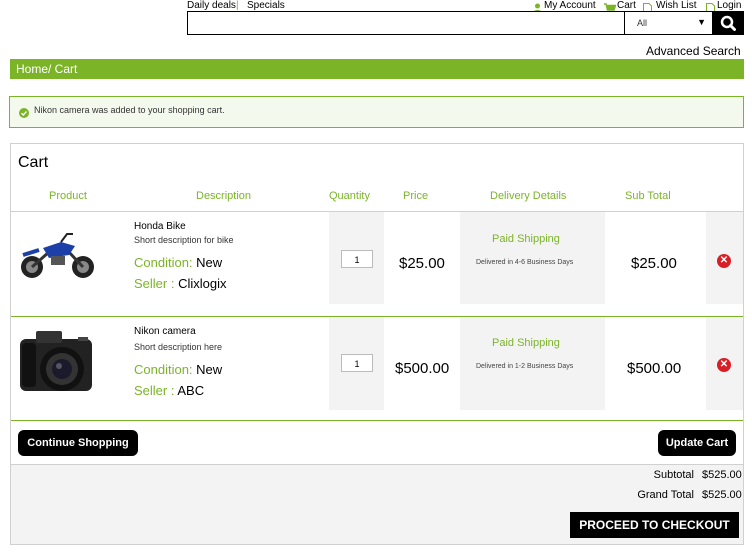 This screenshot has width=752, height=555. Describe the element at coordinates (202, 283) in the screenshot. I see `seller-value: Clixlogix` at that location.